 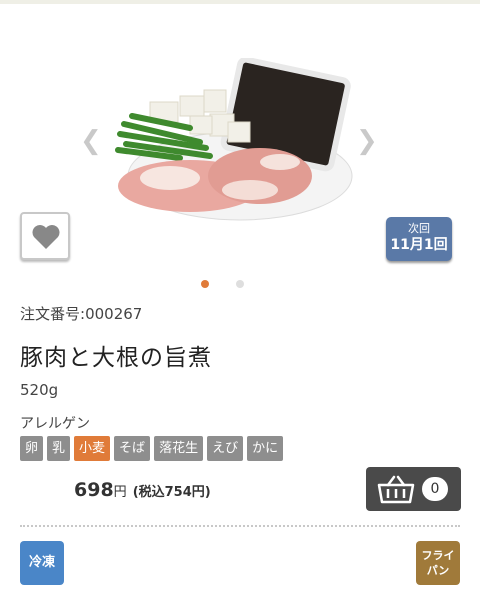 I want to click on next-delivery-badge: 次回 11月1回, so click(x=419, y=239).